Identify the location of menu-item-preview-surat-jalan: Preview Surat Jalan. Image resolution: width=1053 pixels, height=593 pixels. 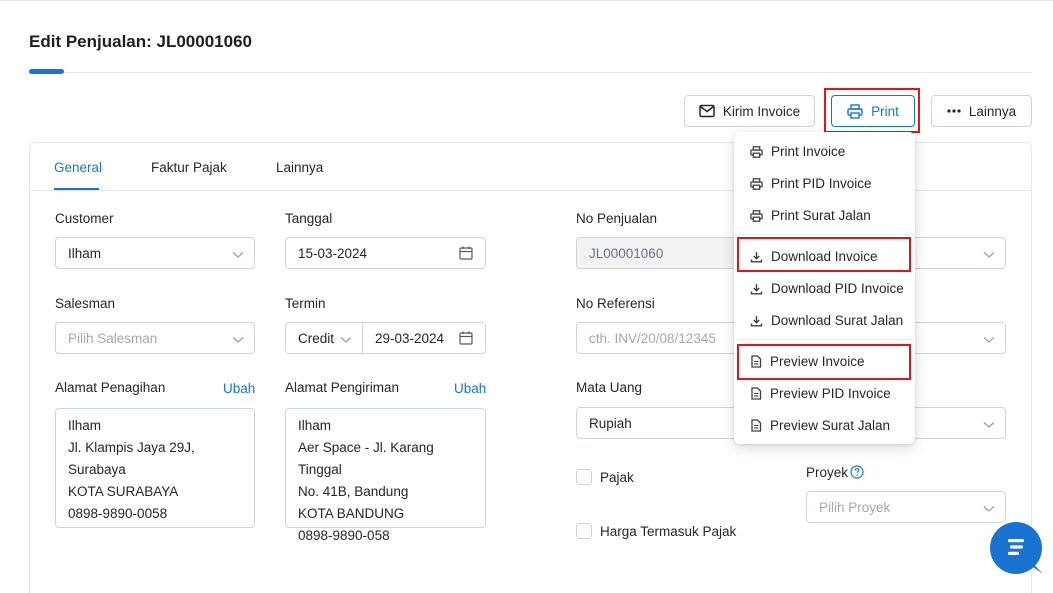
(820, 425).